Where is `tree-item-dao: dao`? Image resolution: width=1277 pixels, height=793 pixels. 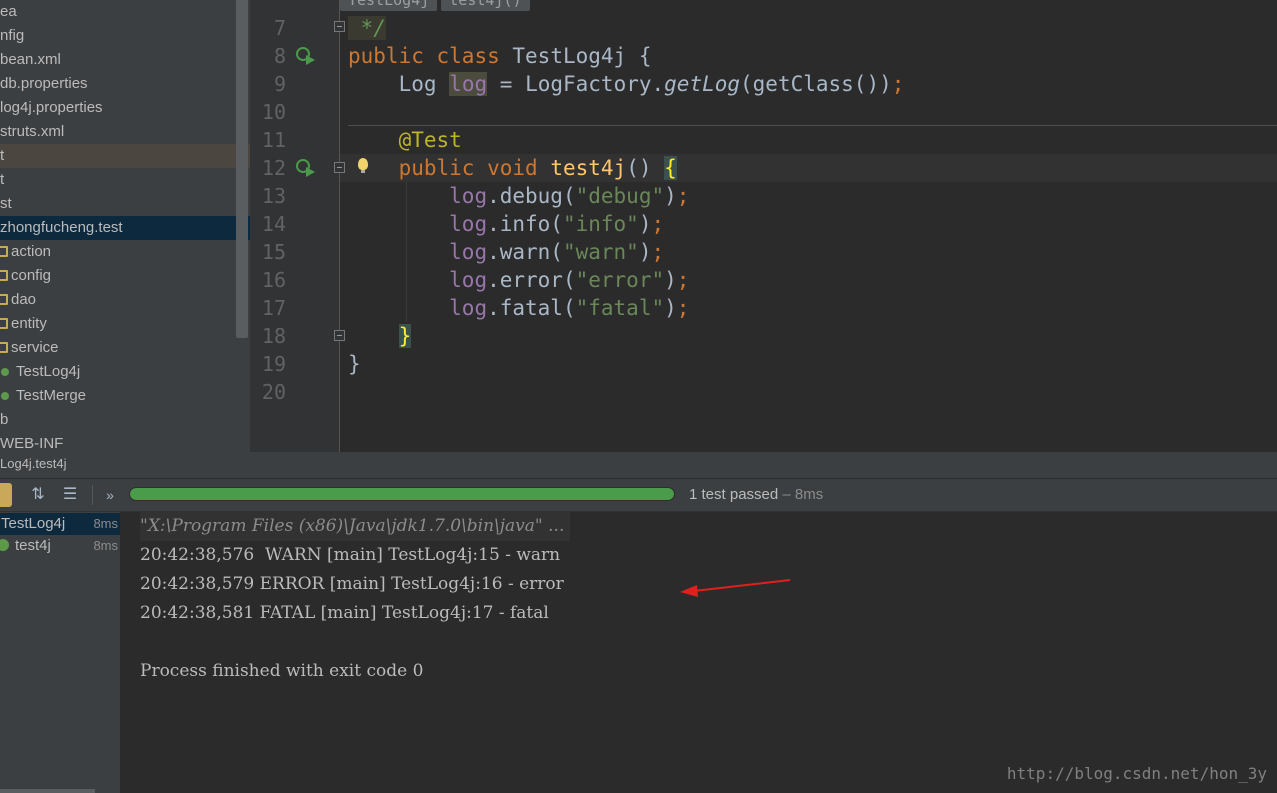 tree-item-dao: dao is located at coordinates (18, 300).